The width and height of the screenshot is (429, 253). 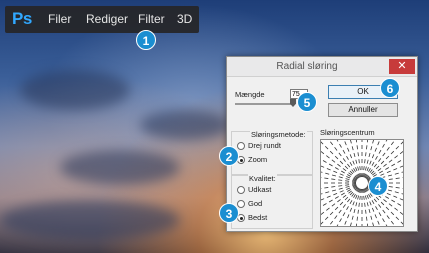 What do you see at coordinates (258, 159) in the screenshot?
I see `radio-label-zoom: Zoom` at bounding box center [258, 159].